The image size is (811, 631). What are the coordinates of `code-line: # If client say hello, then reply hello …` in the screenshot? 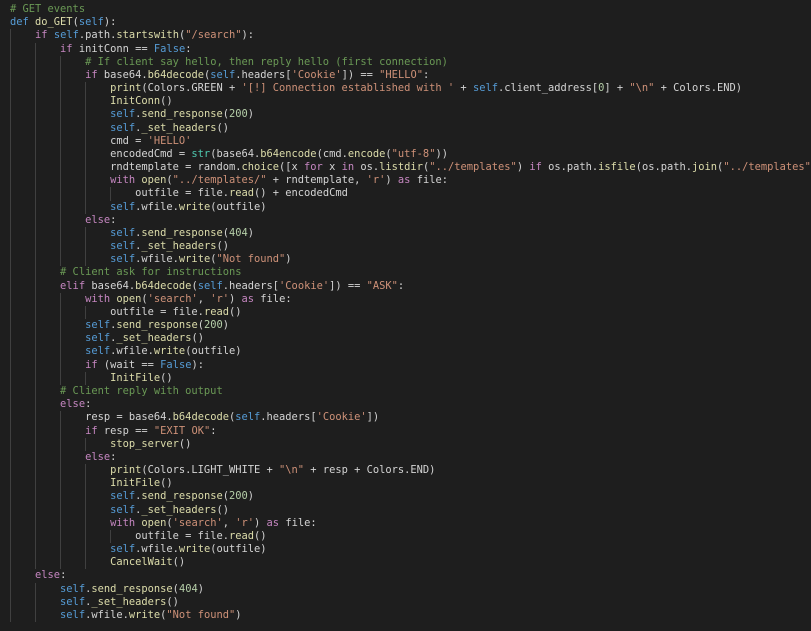 It's located at (410, 62).